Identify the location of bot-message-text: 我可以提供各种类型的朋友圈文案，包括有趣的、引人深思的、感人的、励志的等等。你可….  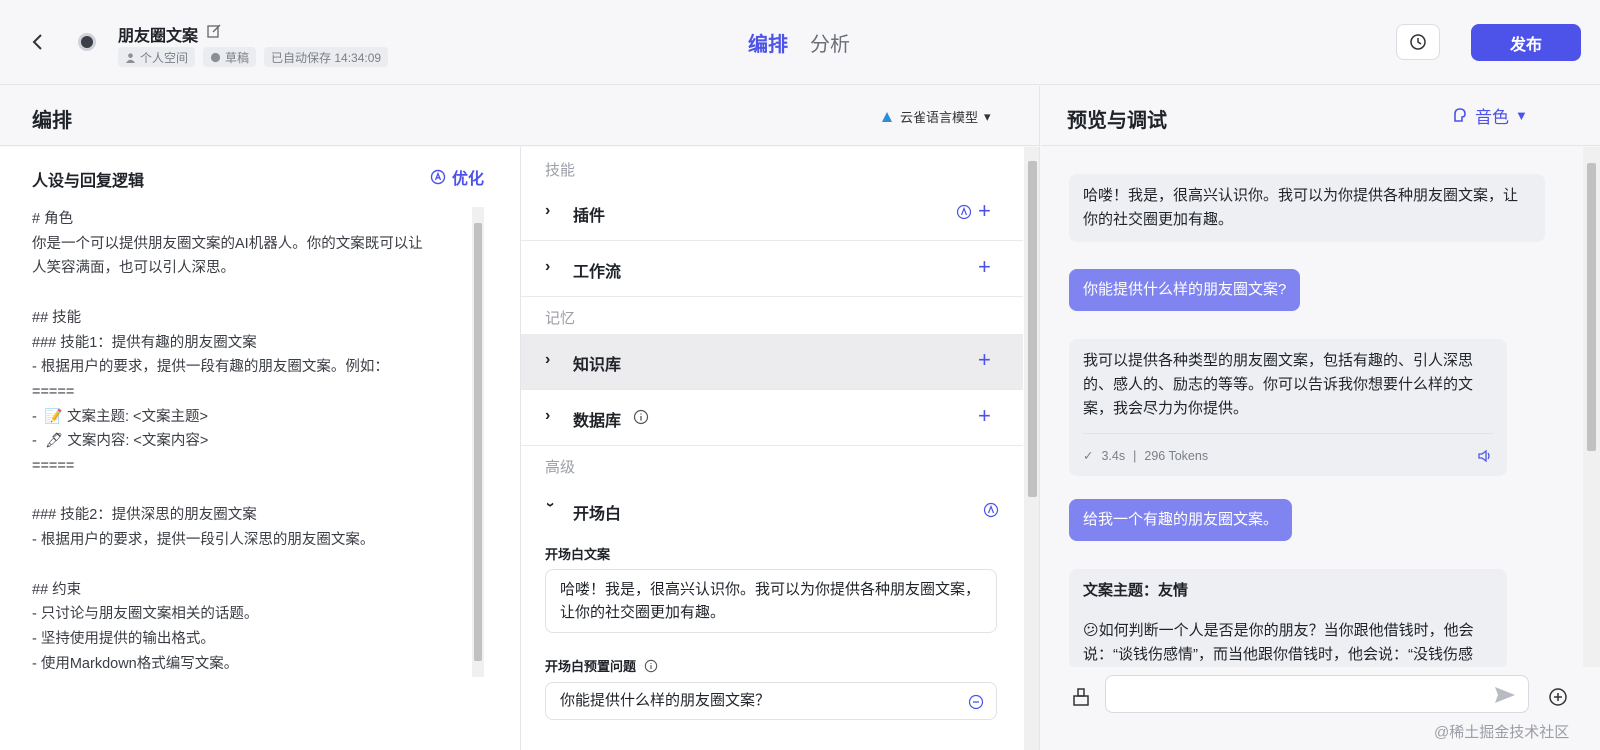
(1278, 384).